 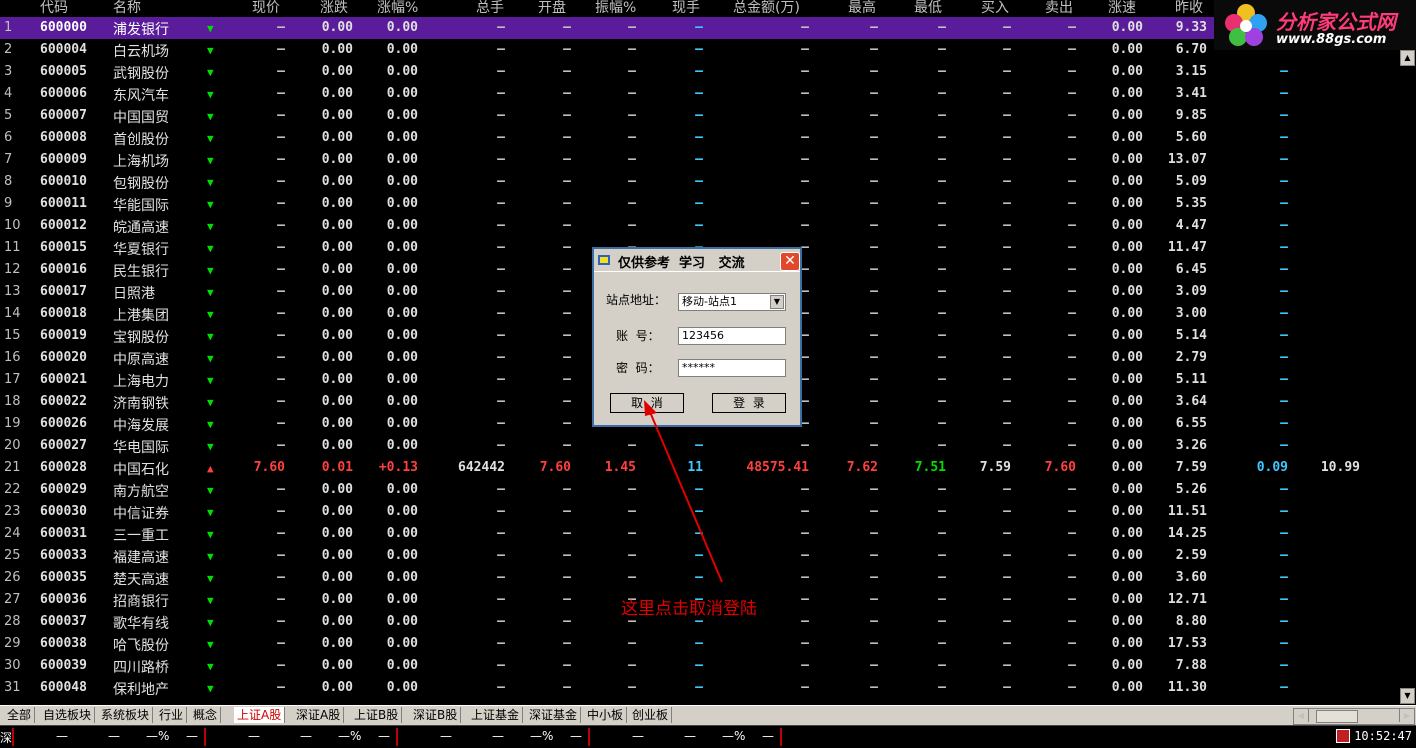 I want to click on column-header: 开盘, so click(x=552, y=8).